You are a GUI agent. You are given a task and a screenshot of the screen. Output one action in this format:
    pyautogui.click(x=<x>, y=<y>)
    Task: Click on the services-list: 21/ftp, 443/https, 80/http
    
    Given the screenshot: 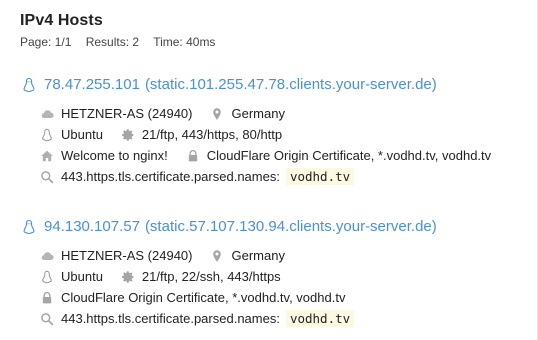 What is the action you would take?
    pyautogui.click(x=212, y=134)
    